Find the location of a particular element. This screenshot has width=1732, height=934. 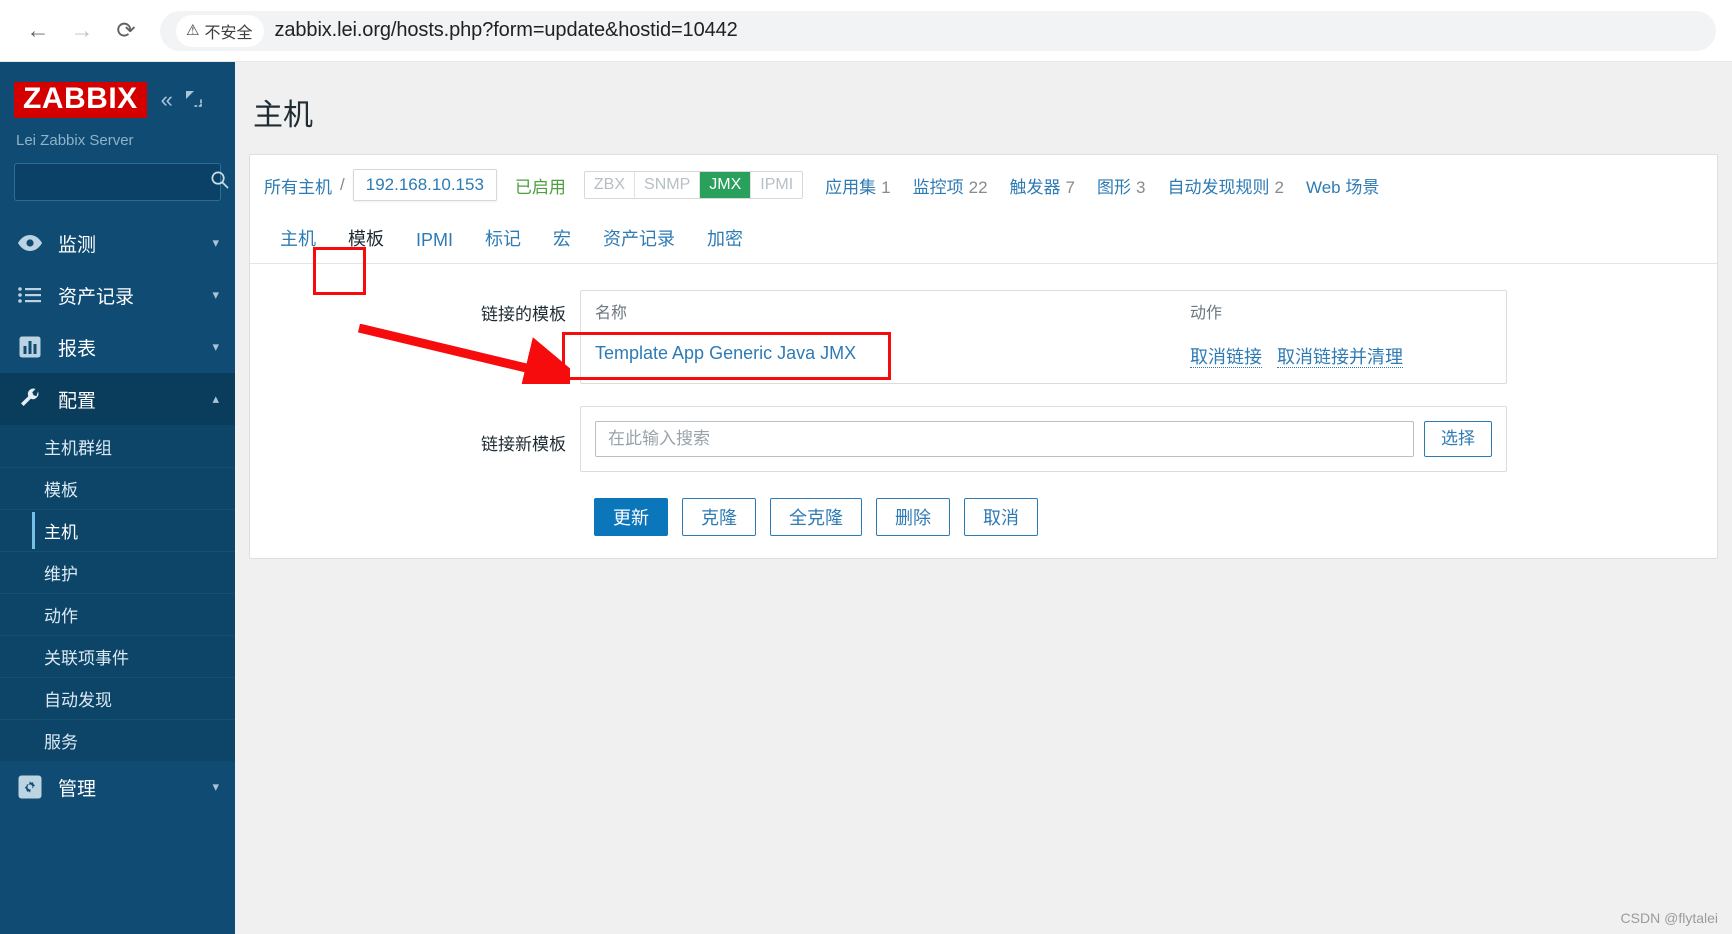

unlink-and-clear-link: 取消链接并清理 is located at coordinates (1340, 357).